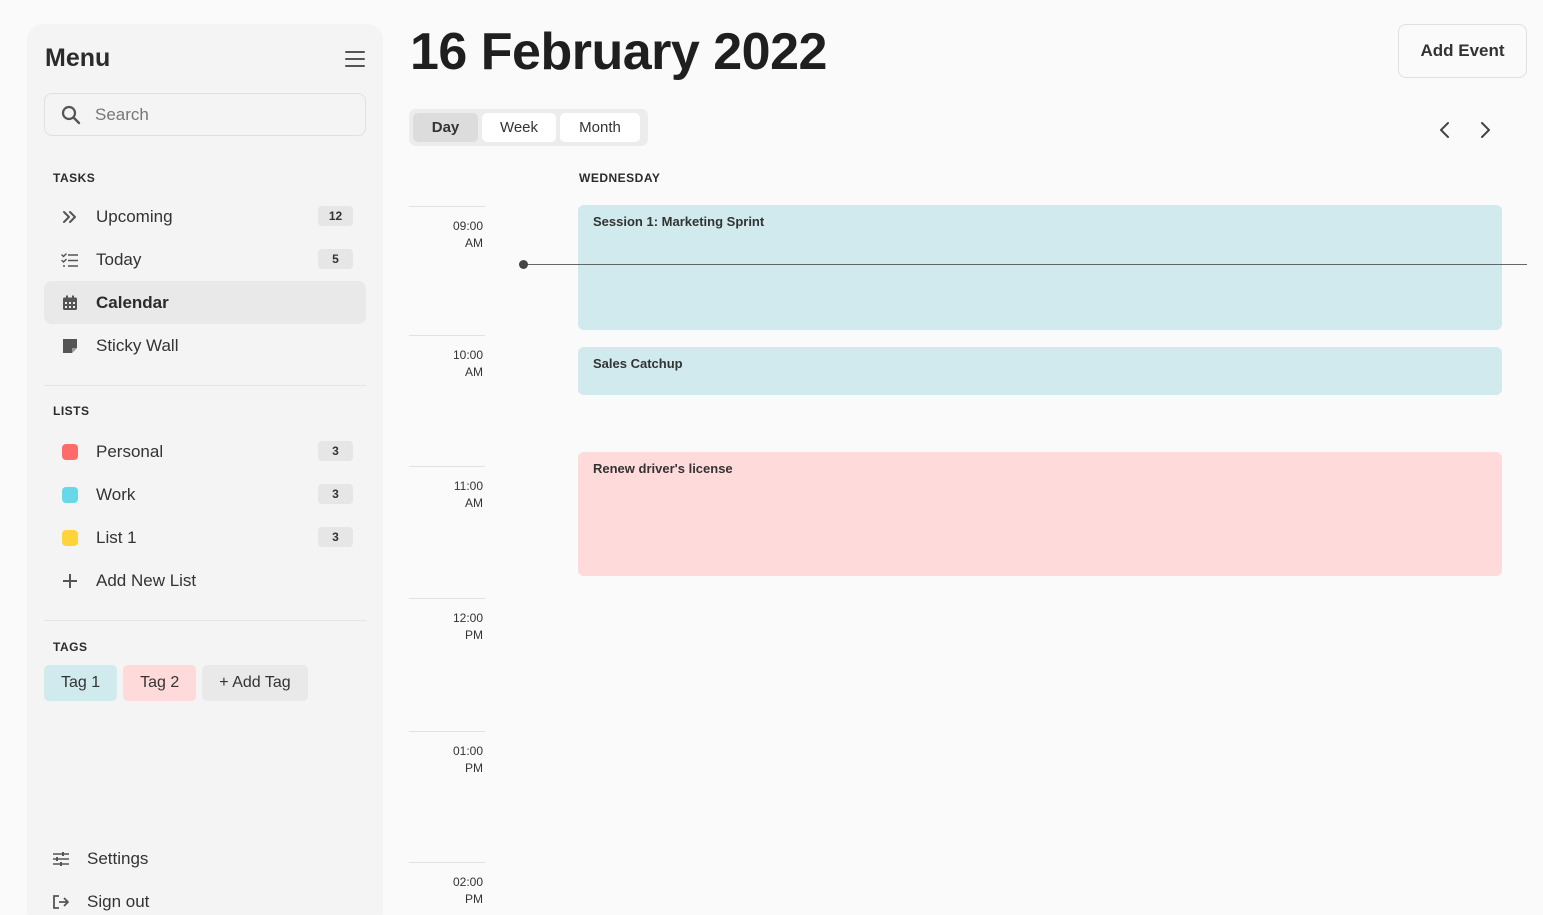 The height and width of the screenshot is (915, 1543). Describe the element at coordinates (70, 260) in the screenshot. I see `checklist-icon` at that location.